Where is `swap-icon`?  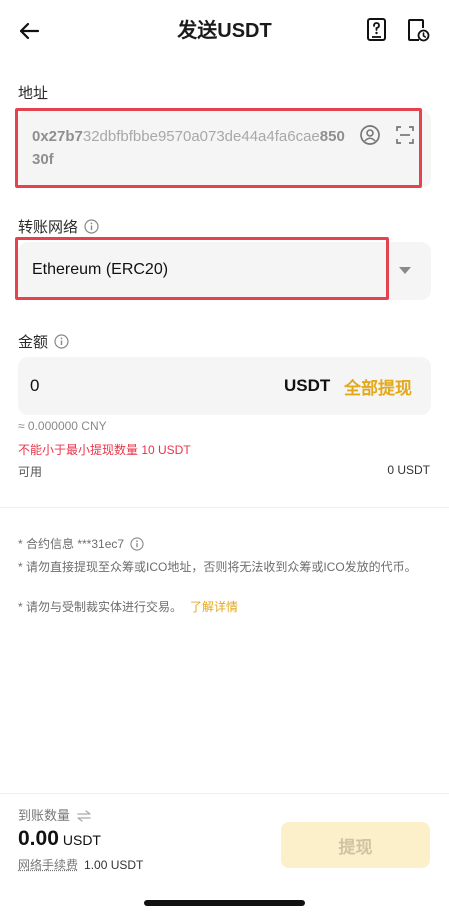 swap-icon is located at coordinates (84, 817).